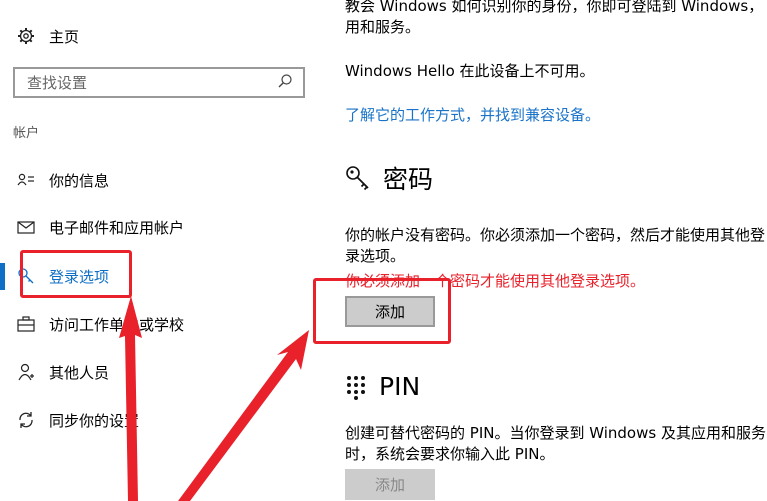 The width and height of the screenshot is (767, 501). I want to click on annotation-arrows, so click(214, 398).